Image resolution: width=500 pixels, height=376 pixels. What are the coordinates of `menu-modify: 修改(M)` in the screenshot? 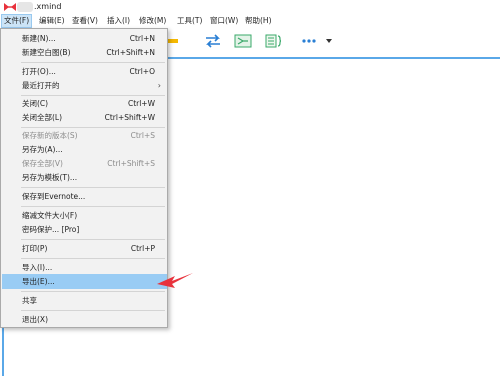 It's located at (152, 21).